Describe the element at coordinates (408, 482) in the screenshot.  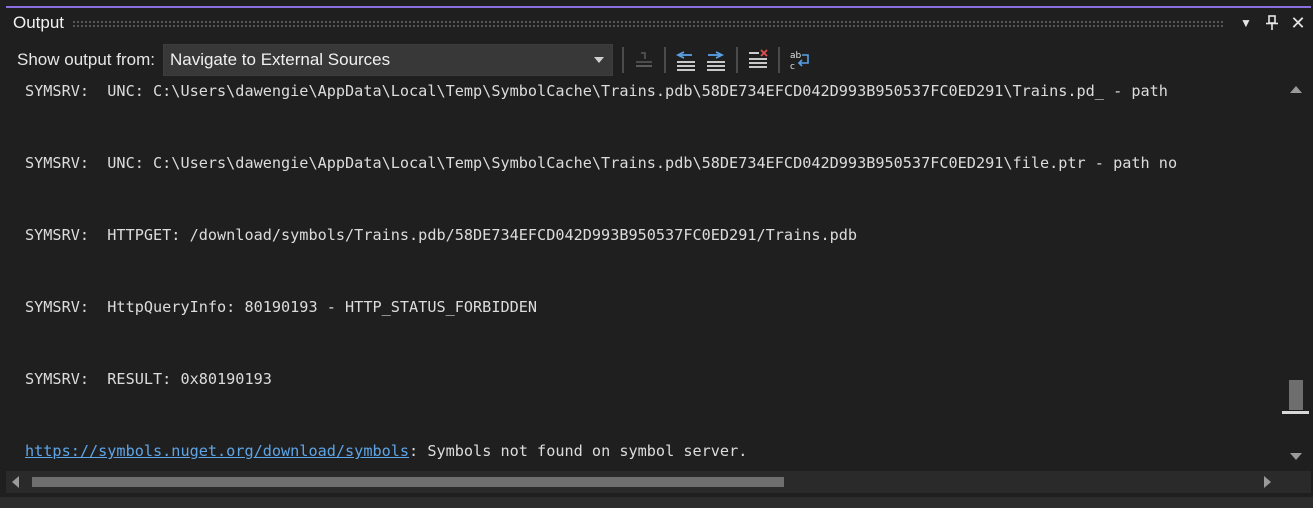
I see `horizontal-scroll-thumb` at that location.